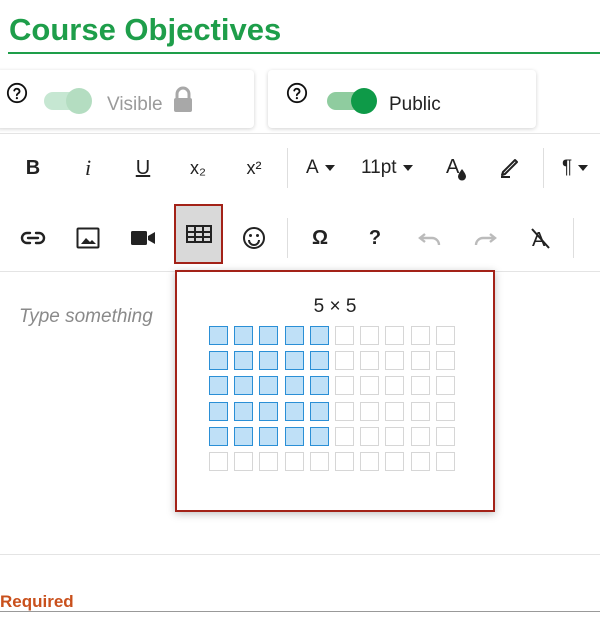 The height and width of the screenshot is (617, 600). I want to click on font-color-label: A, so click(312, 167).